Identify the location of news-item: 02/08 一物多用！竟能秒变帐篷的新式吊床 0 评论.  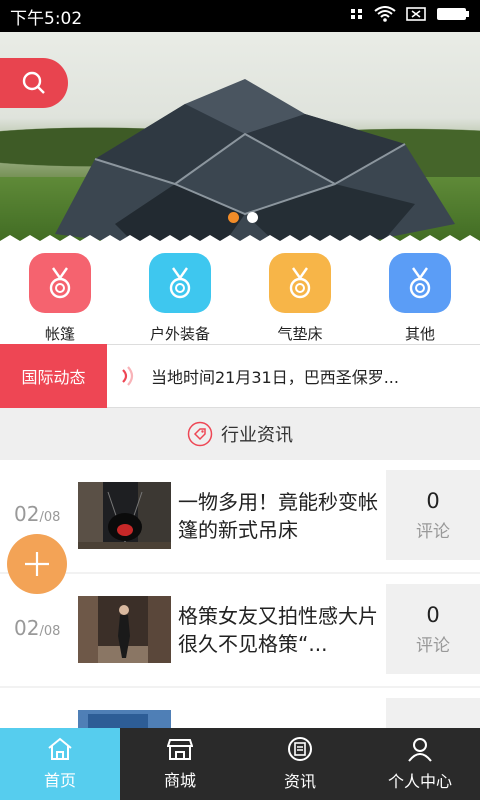
(240, 516).